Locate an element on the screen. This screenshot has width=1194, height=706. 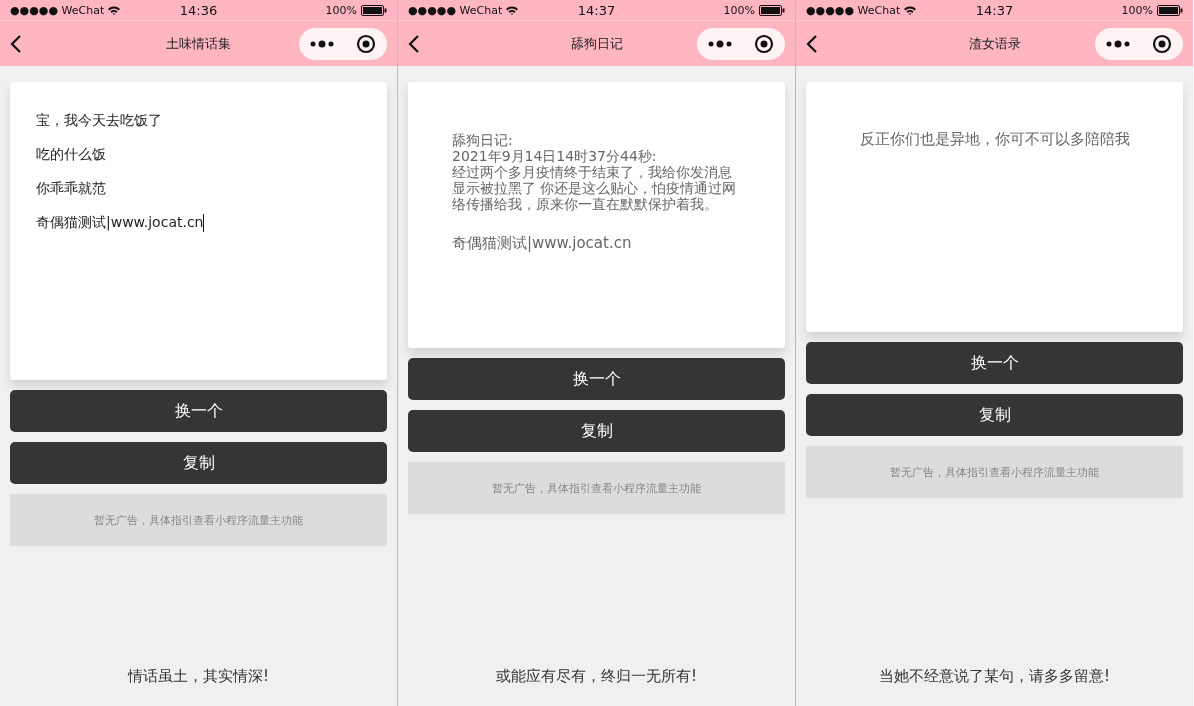
footer-slogan: 情话虽土，其实情深! is located at coordinates (198, 676).